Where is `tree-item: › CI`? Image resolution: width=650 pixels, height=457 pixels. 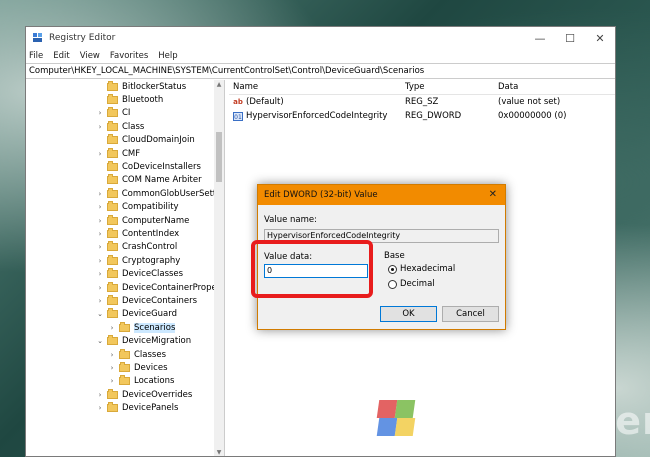
tree-item: › CI is located at coordinates (125, 113).